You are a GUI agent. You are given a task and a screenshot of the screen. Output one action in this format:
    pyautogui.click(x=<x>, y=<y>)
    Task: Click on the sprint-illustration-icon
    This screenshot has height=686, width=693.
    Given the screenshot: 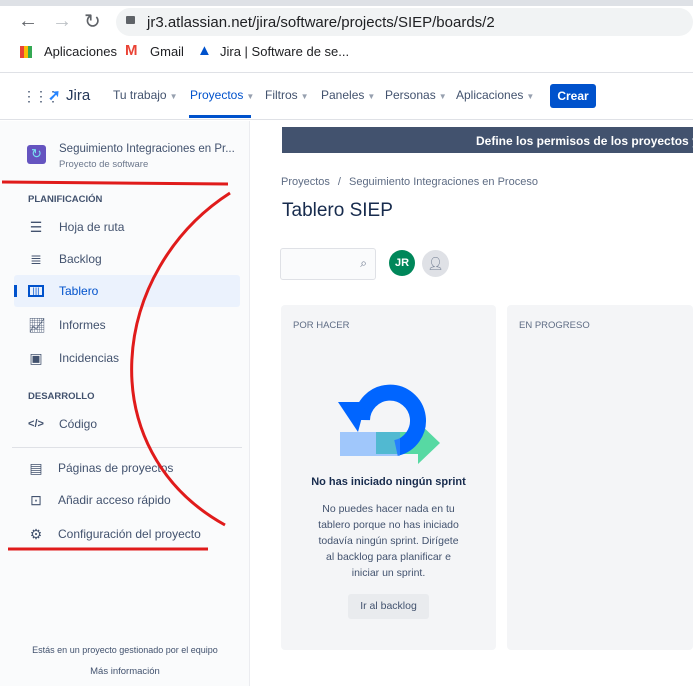 What is the action you would take?
    pyautogui.click(x=389, y=424)
    